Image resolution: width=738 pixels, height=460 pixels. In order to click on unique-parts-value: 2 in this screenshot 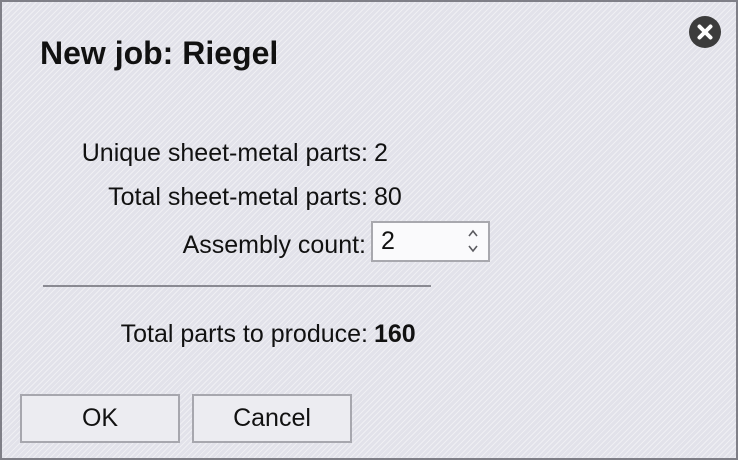, I will do `click(381, 153)`.